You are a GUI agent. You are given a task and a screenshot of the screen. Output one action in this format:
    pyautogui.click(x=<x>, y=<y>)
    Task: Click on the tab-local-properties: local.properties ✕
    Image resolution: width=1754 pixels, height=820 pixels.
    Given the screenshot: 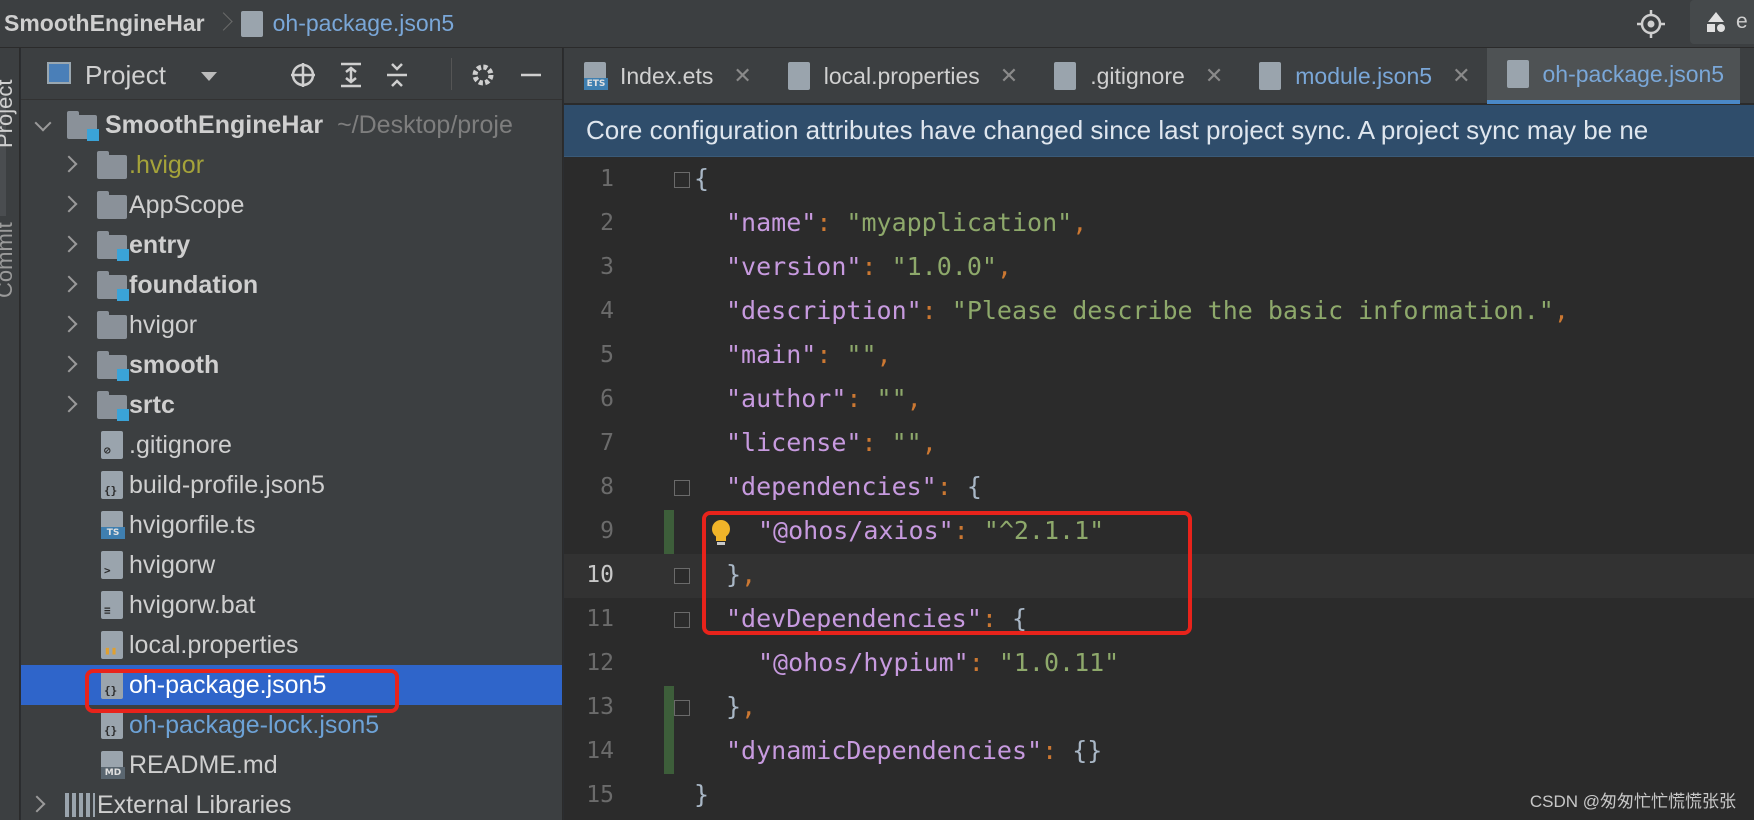 What is the action you would take?
    pyautogui.click(x=901, y=76)
    